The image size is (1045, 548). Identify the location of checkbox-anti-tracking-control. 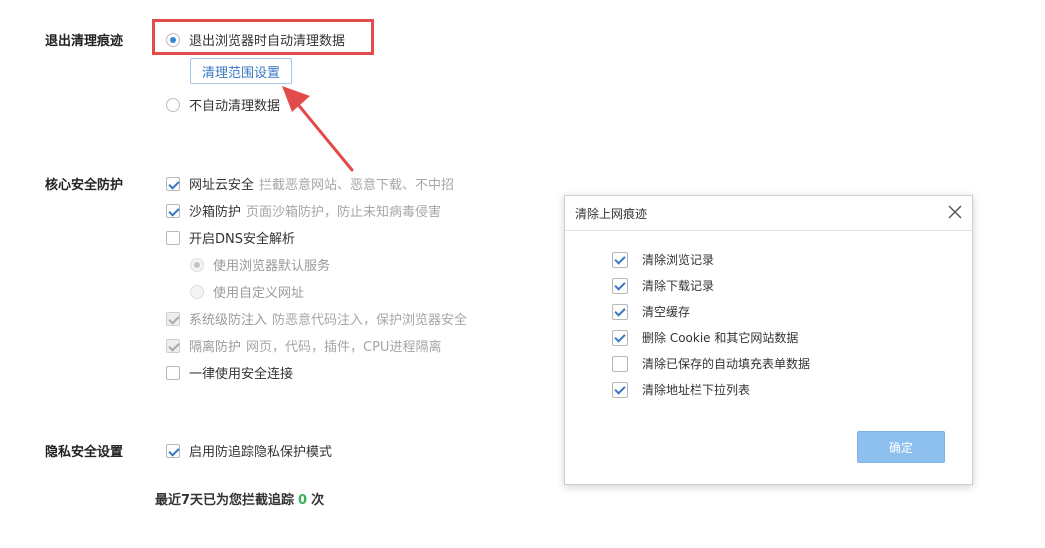
(173, 450).